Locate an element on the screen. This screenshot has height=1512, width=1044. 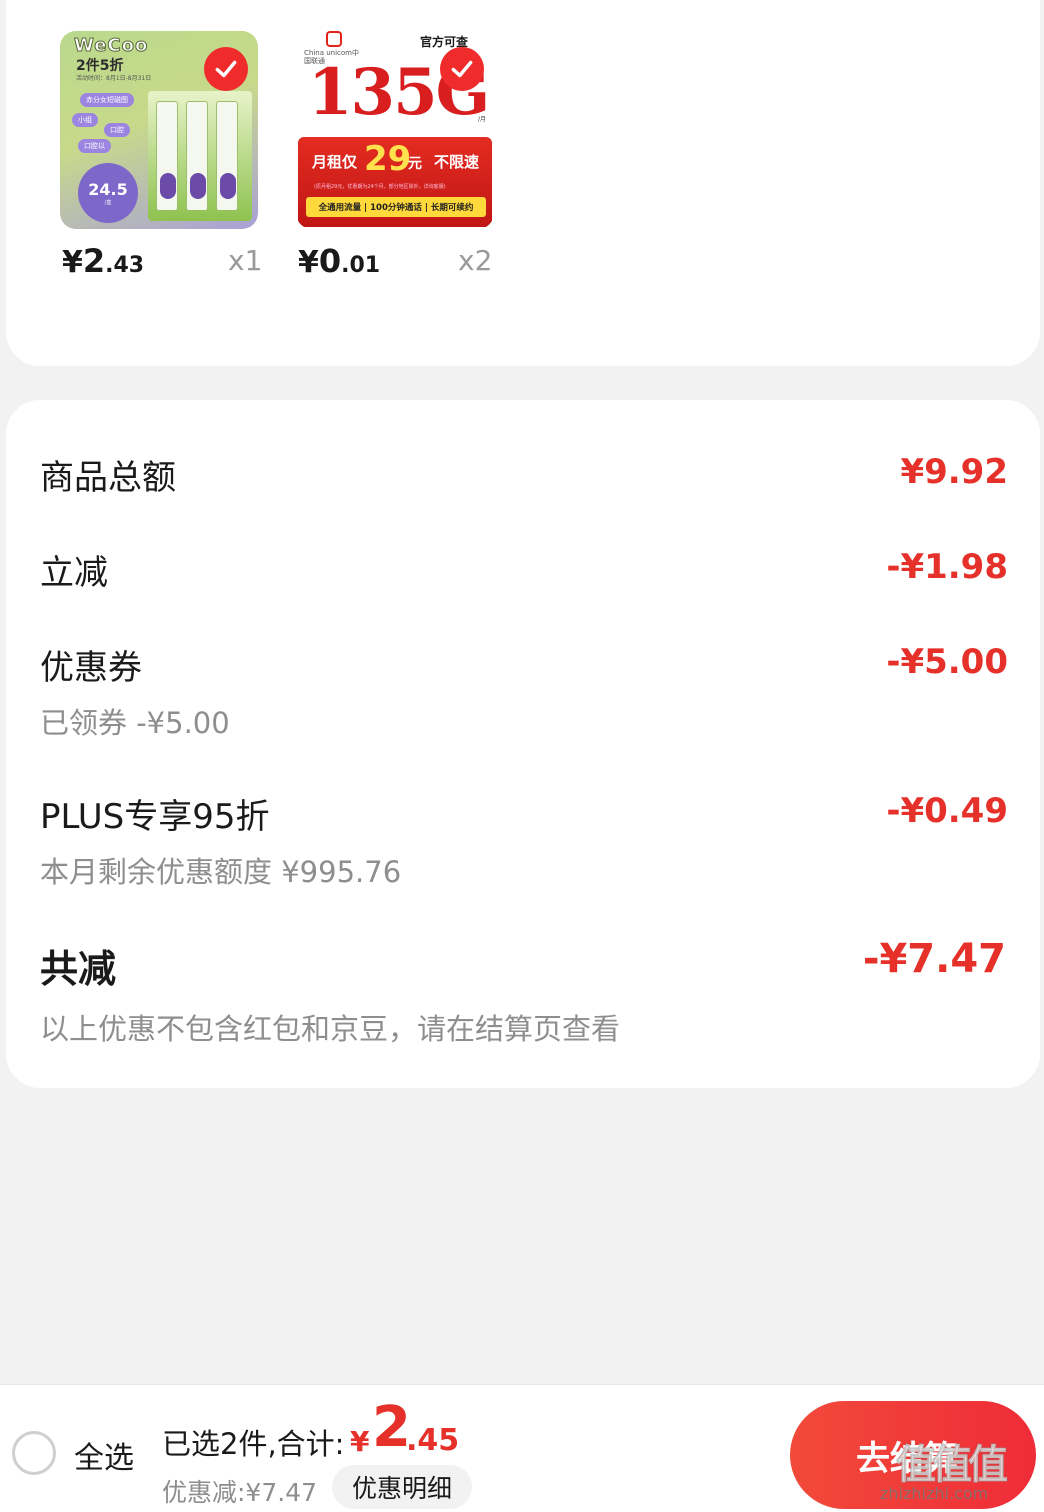
product-price-badge: 24.5 /盒 is located at coordinates (108, 193).